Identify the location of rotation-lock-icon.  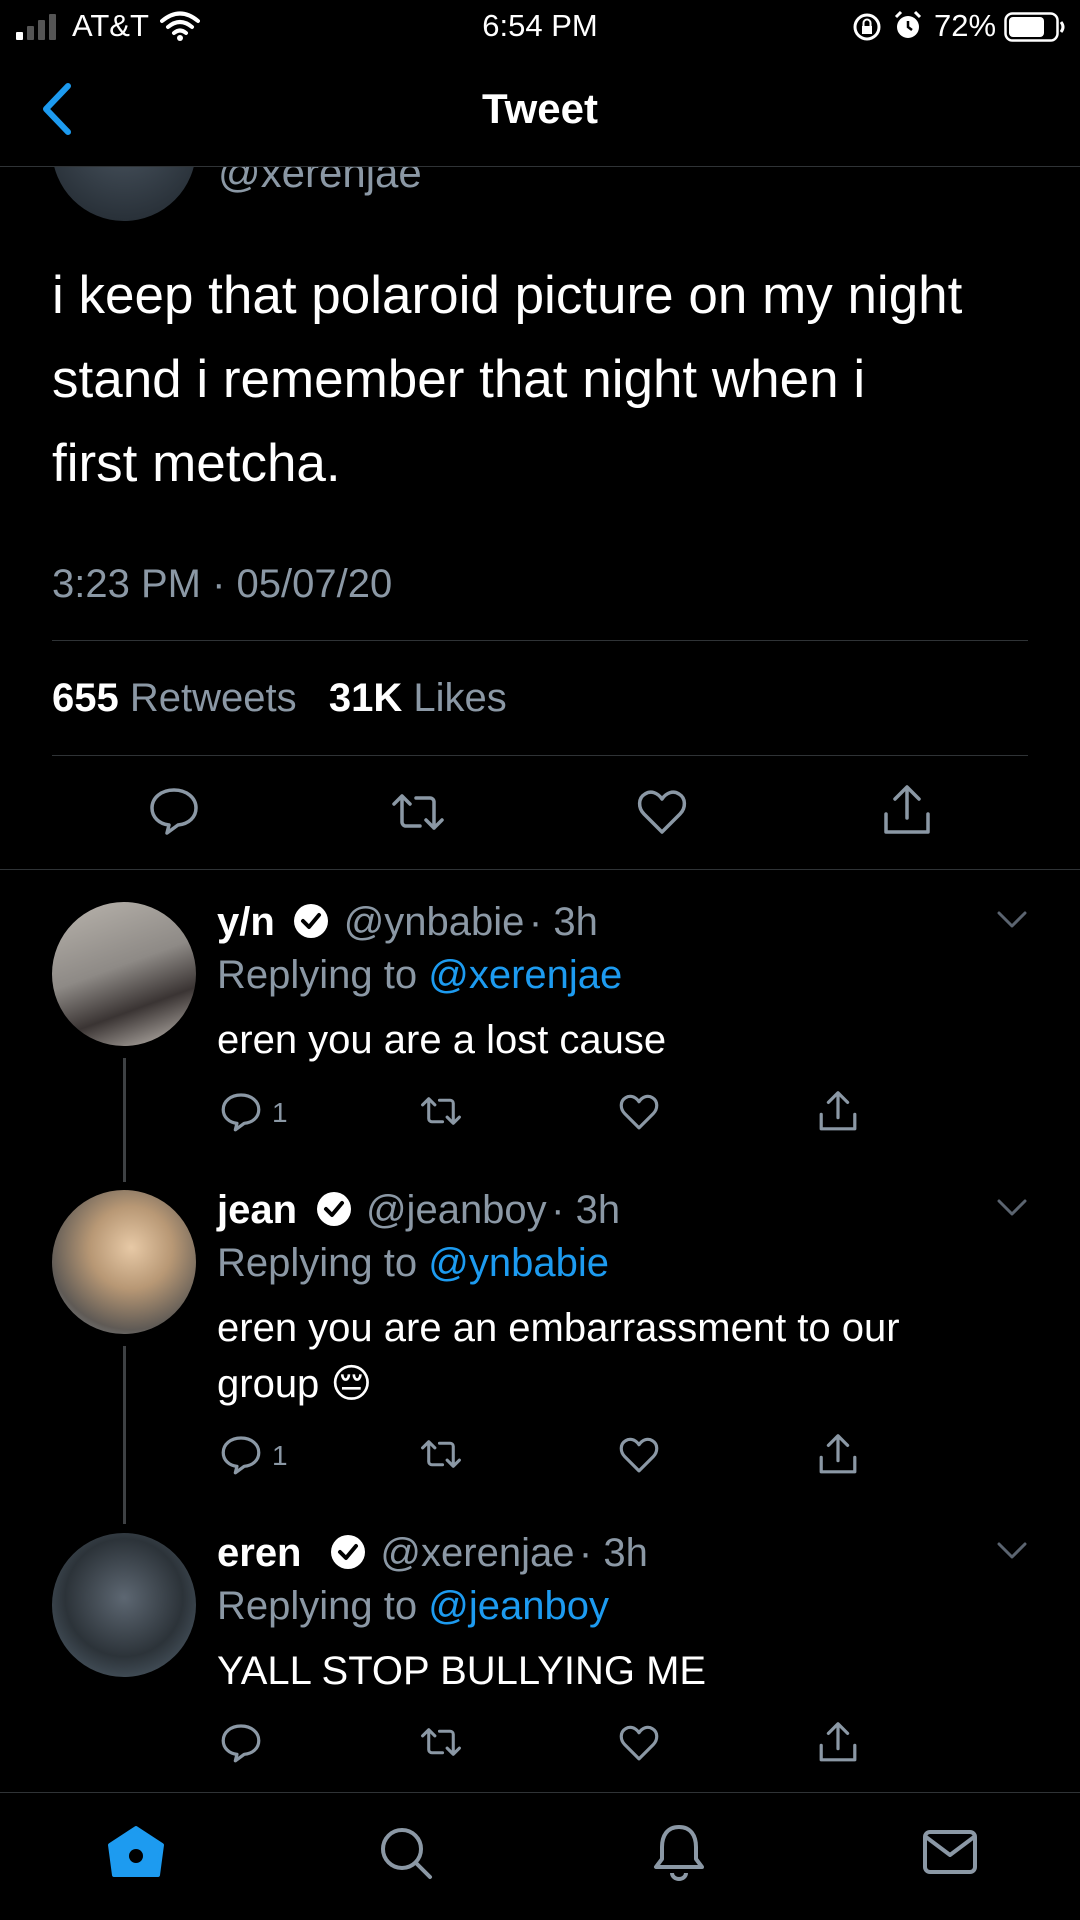
(867, 27).